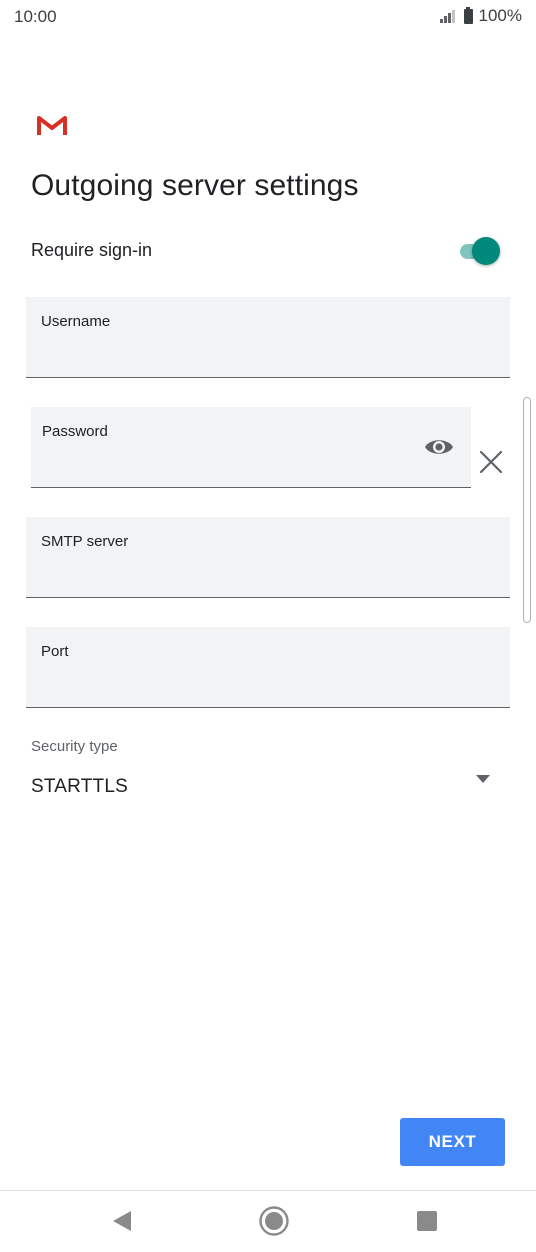 This screenshot has width=536, height=1252. Describe the element at coordinates (251, 447) in the screenshot. I see `password-field: Password` at that location.